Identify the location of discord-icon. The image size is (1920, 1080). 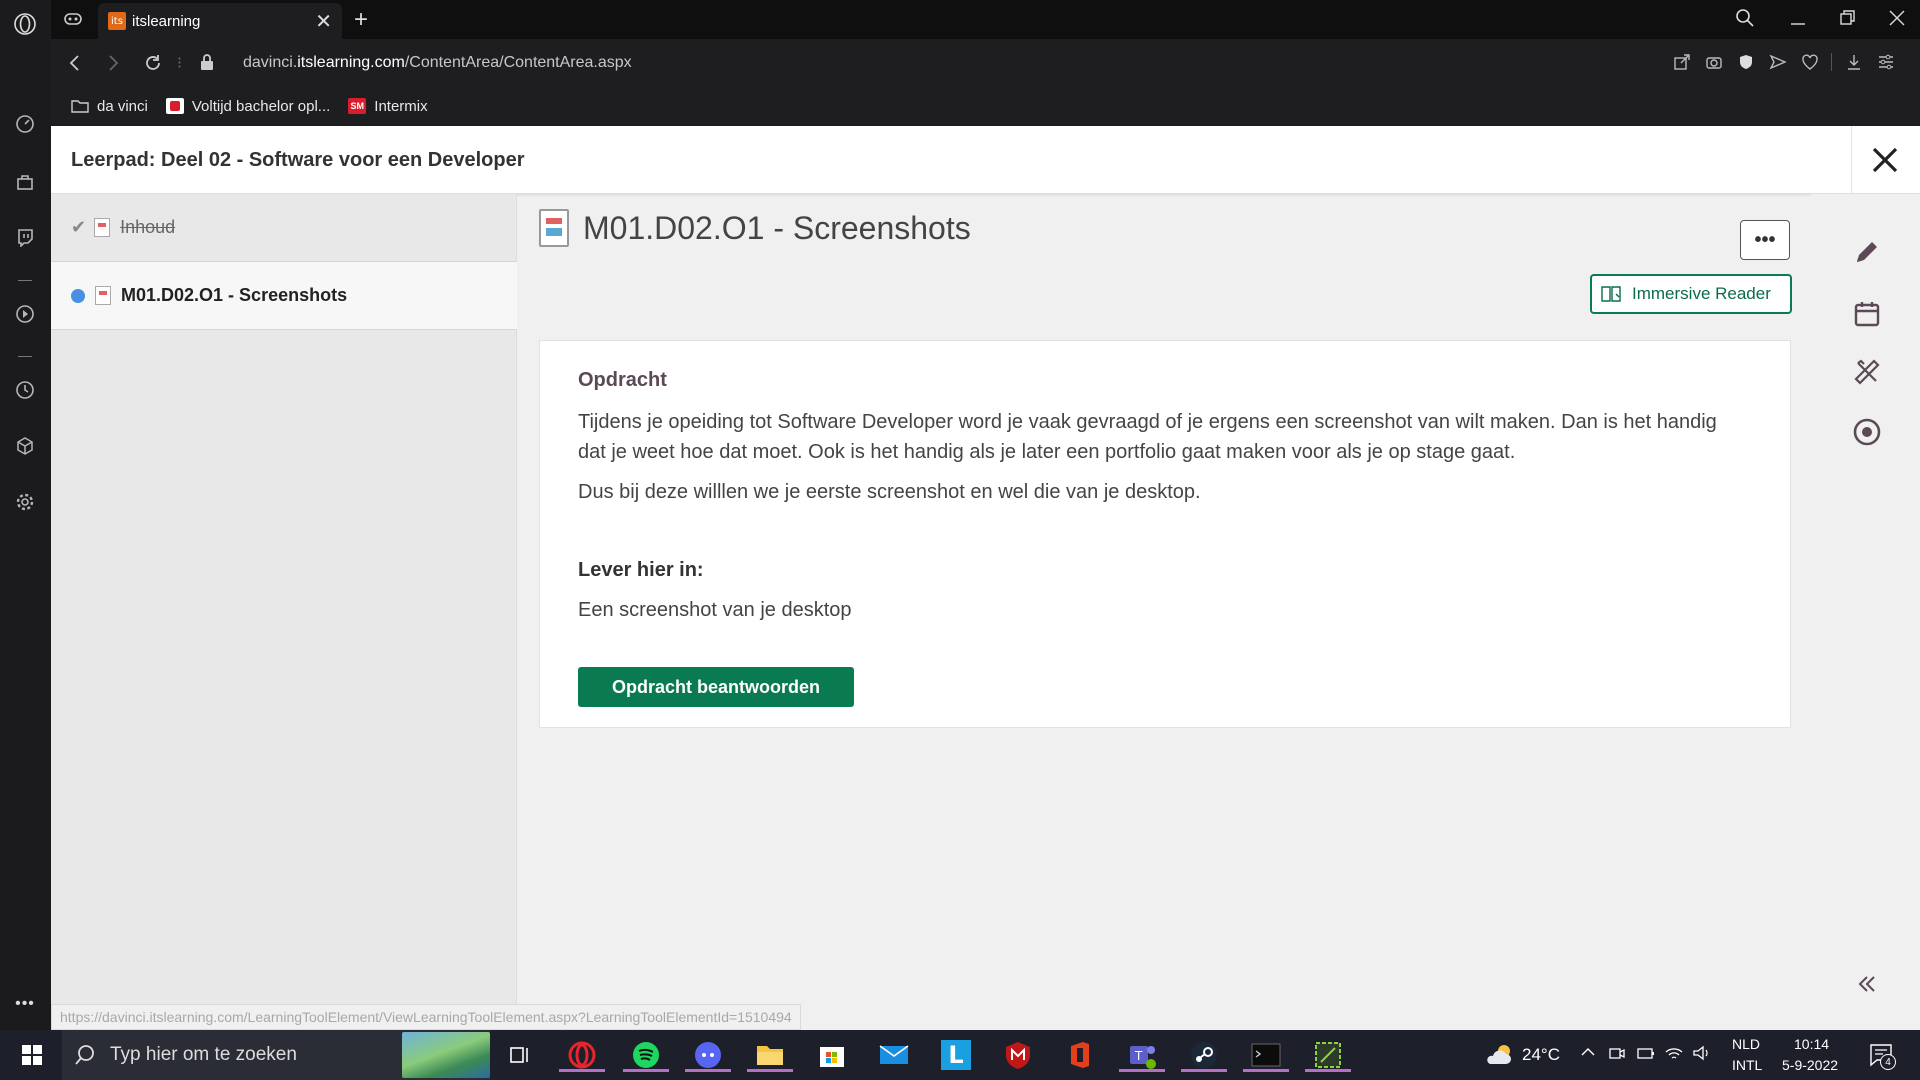
(708, 1055).